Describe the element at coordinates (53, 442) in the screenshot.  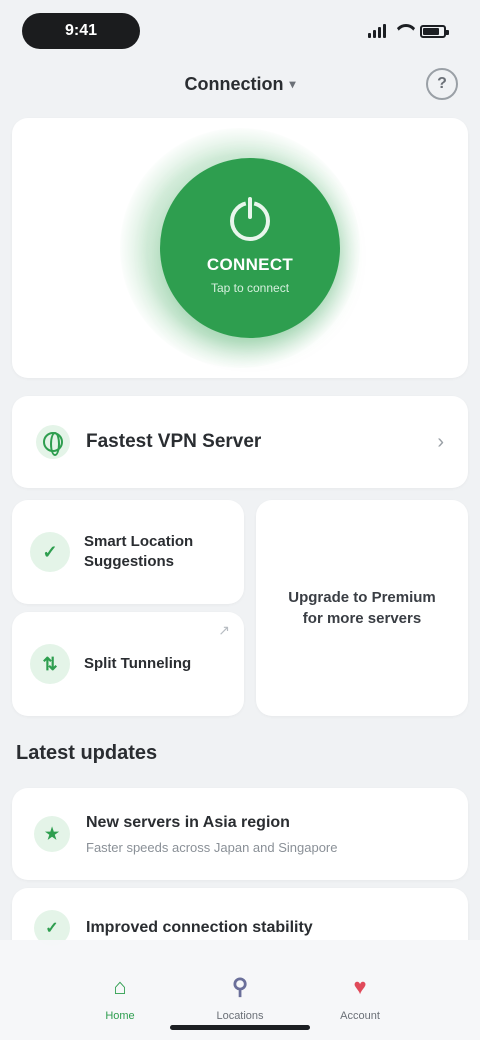
I see `globe-icon` at that location.